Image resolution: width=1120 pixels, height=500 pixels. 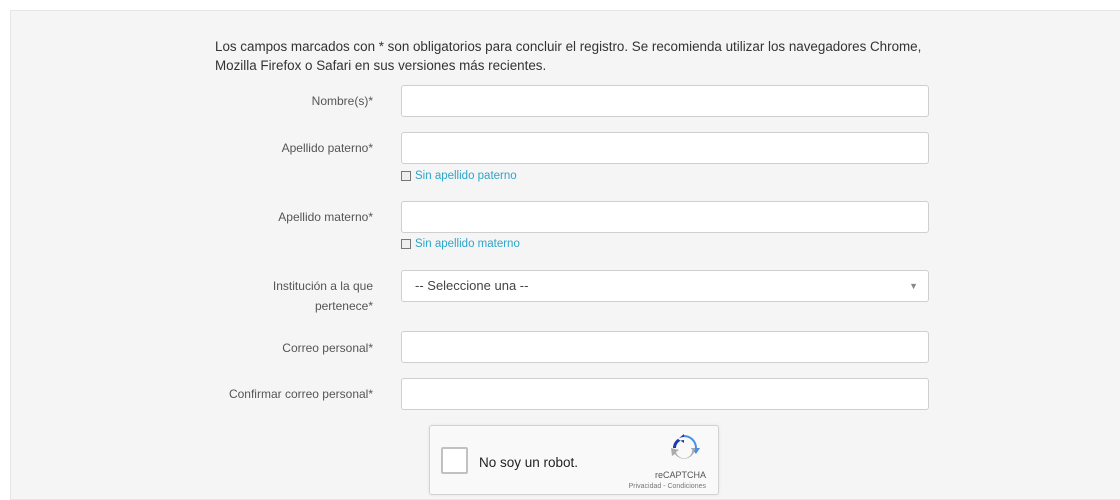 What do you see at coordinates (665, 394) in the screenshot?
I see `confirmar-correo-input` at bounding box center [665, 394].